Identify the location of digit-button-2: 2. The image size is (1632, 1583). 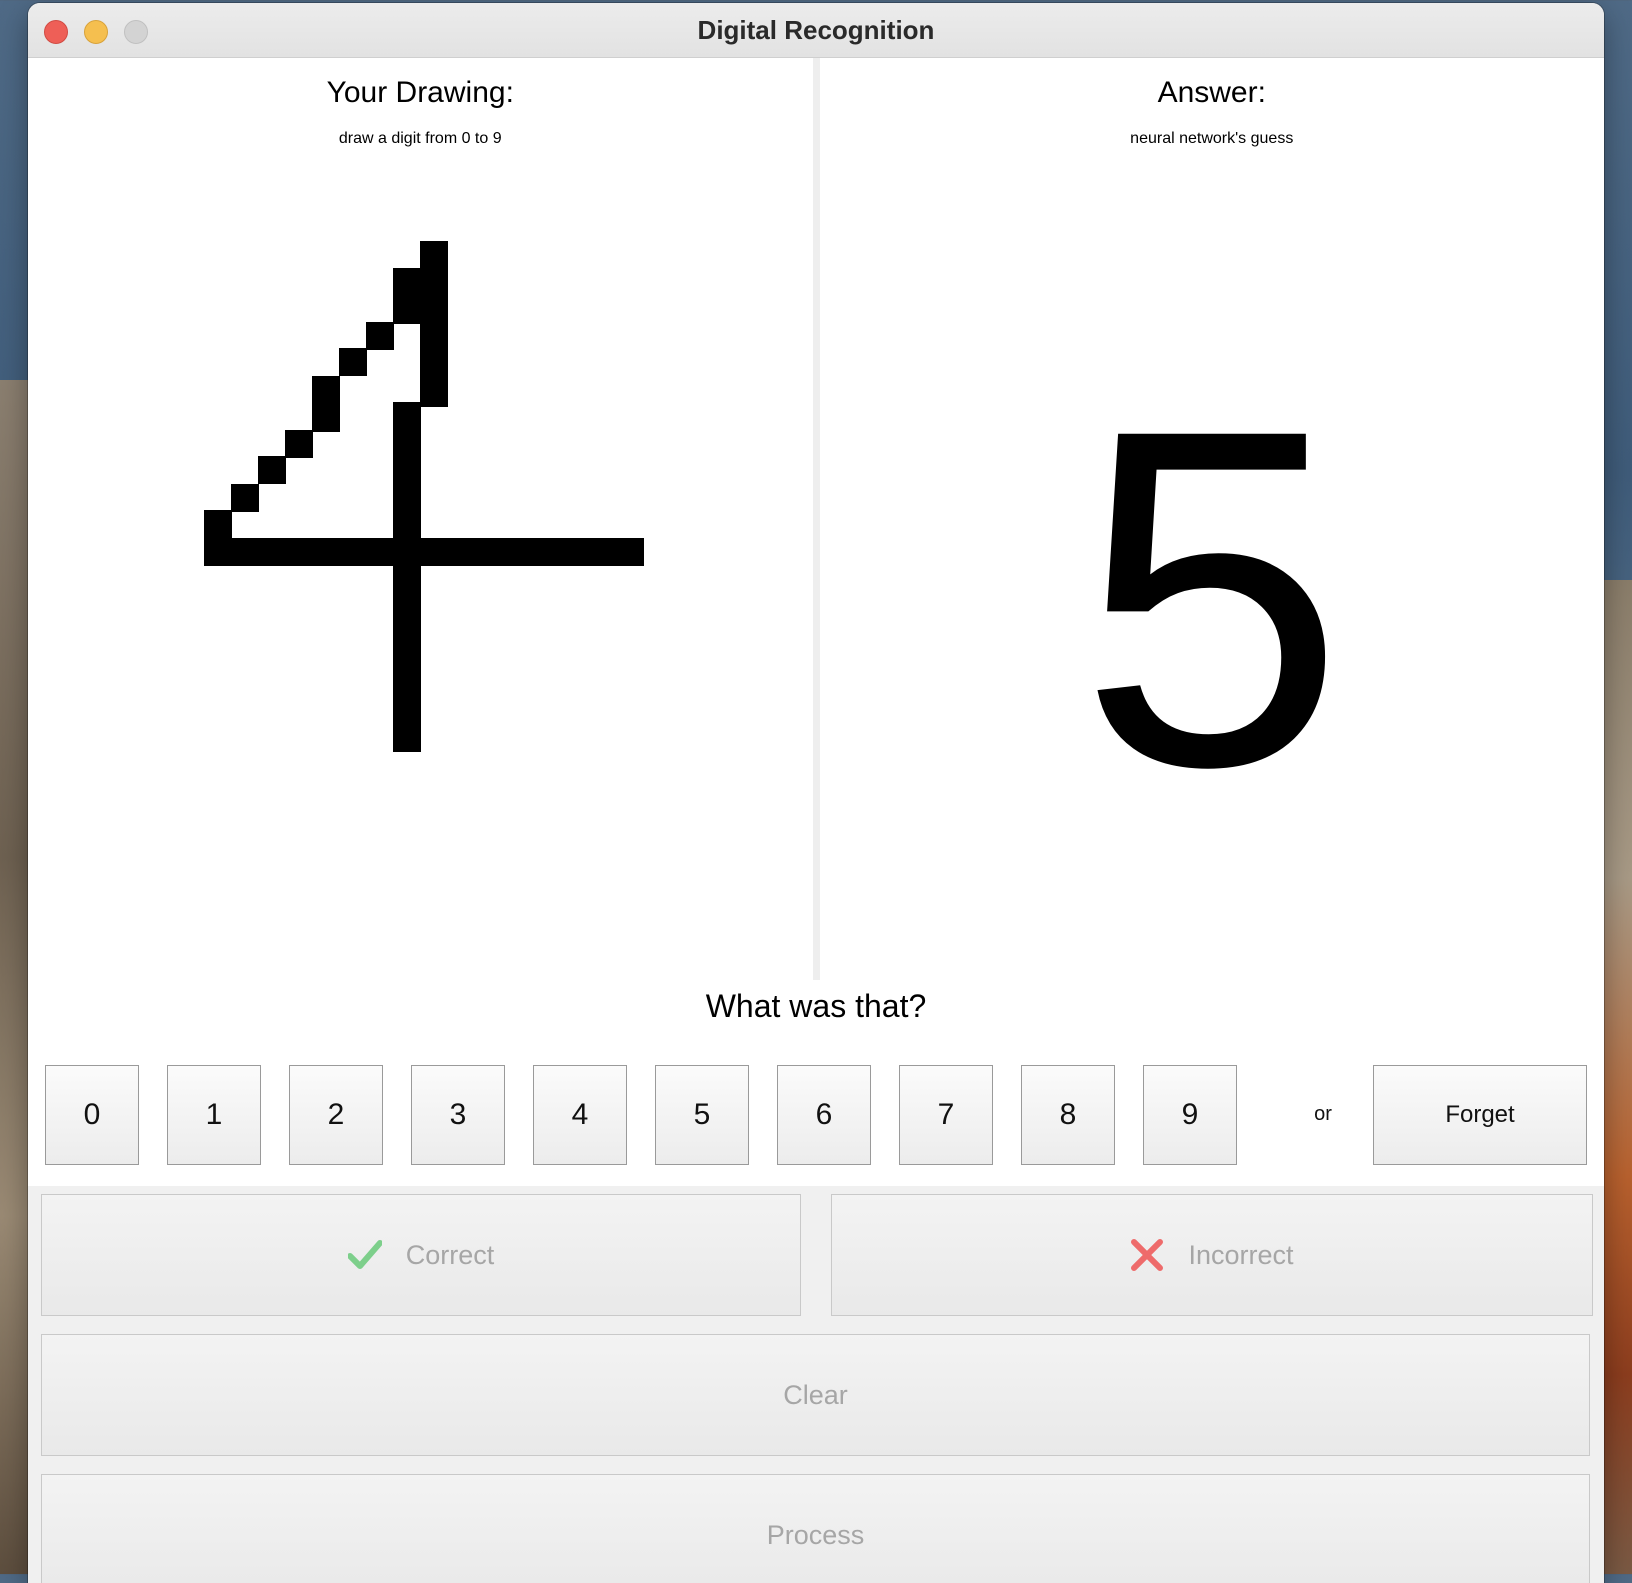
(336, 1115).